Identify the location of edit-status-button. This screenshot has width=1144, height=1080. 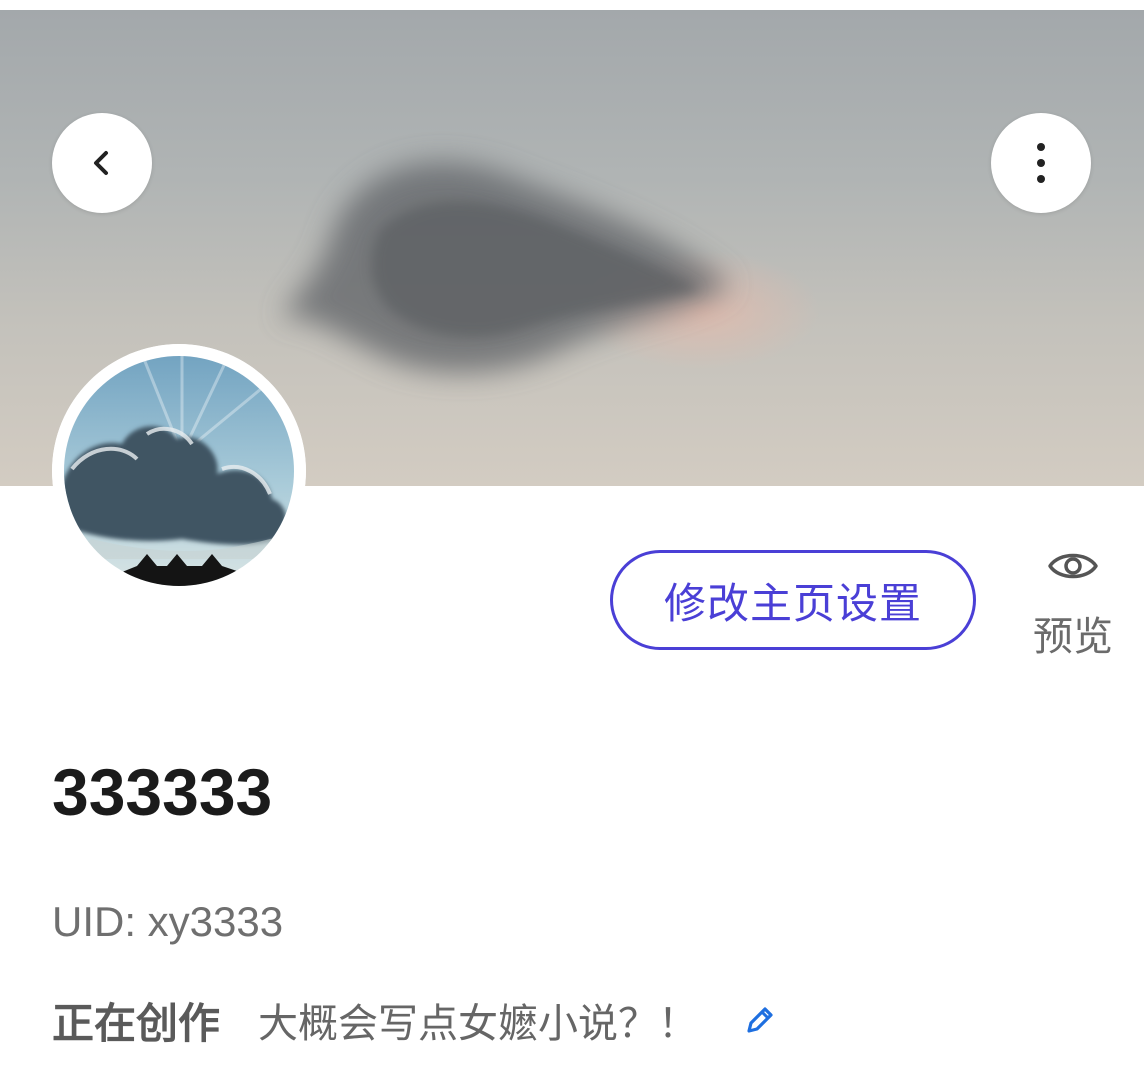
(760, 1020).